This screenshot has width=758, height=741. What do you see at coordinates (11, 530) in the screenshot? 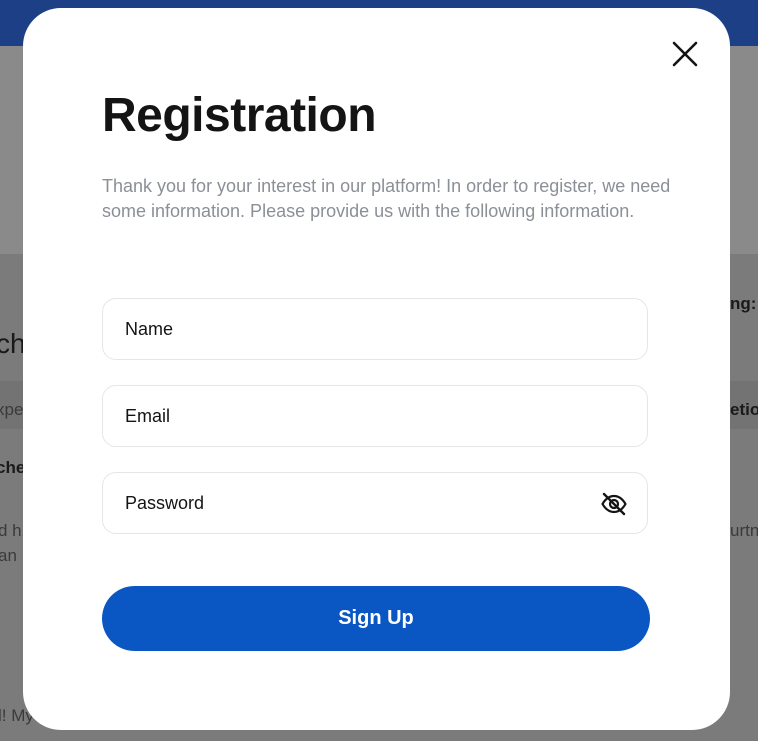
I see `background-text: d h` at bounding box center [11, 530].